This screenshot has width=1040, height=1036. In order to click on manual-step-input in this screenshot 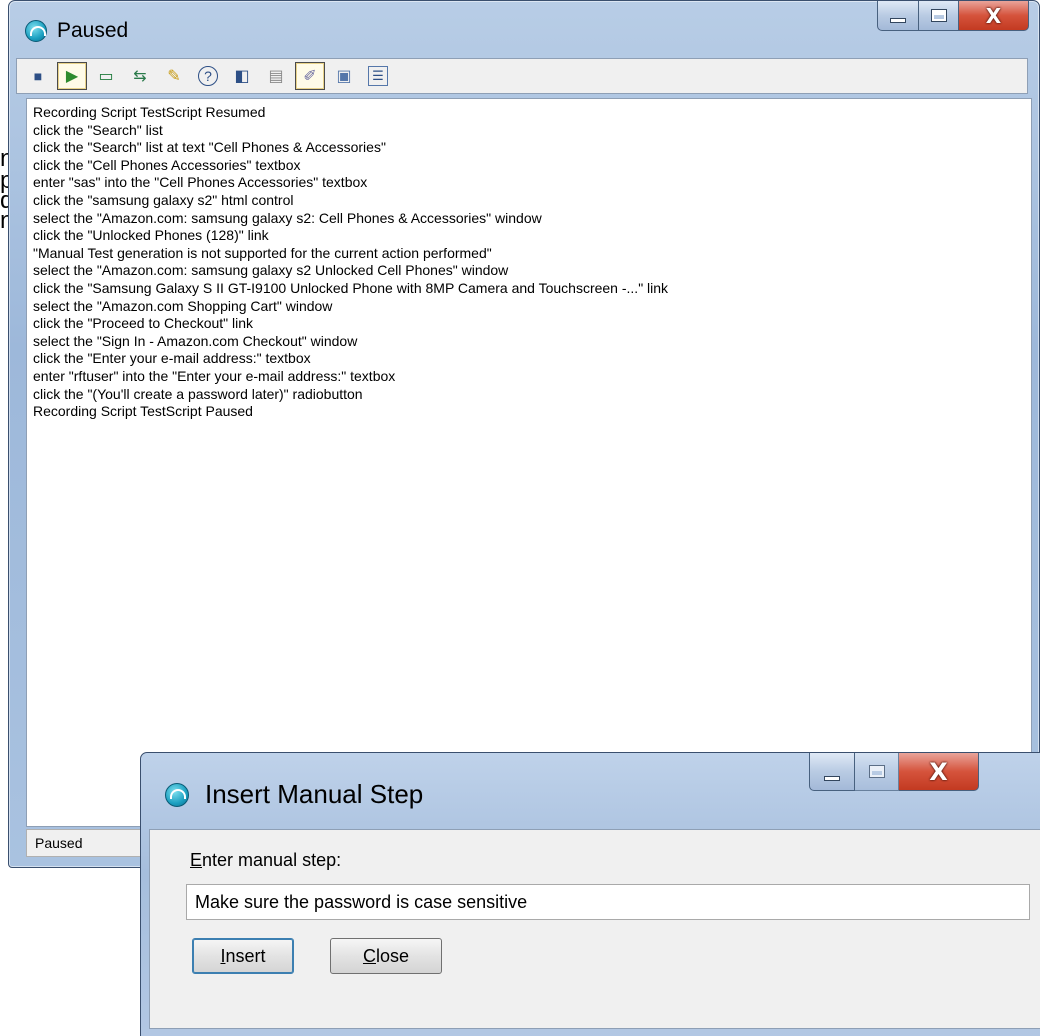, I will do `click(608, 902)`.